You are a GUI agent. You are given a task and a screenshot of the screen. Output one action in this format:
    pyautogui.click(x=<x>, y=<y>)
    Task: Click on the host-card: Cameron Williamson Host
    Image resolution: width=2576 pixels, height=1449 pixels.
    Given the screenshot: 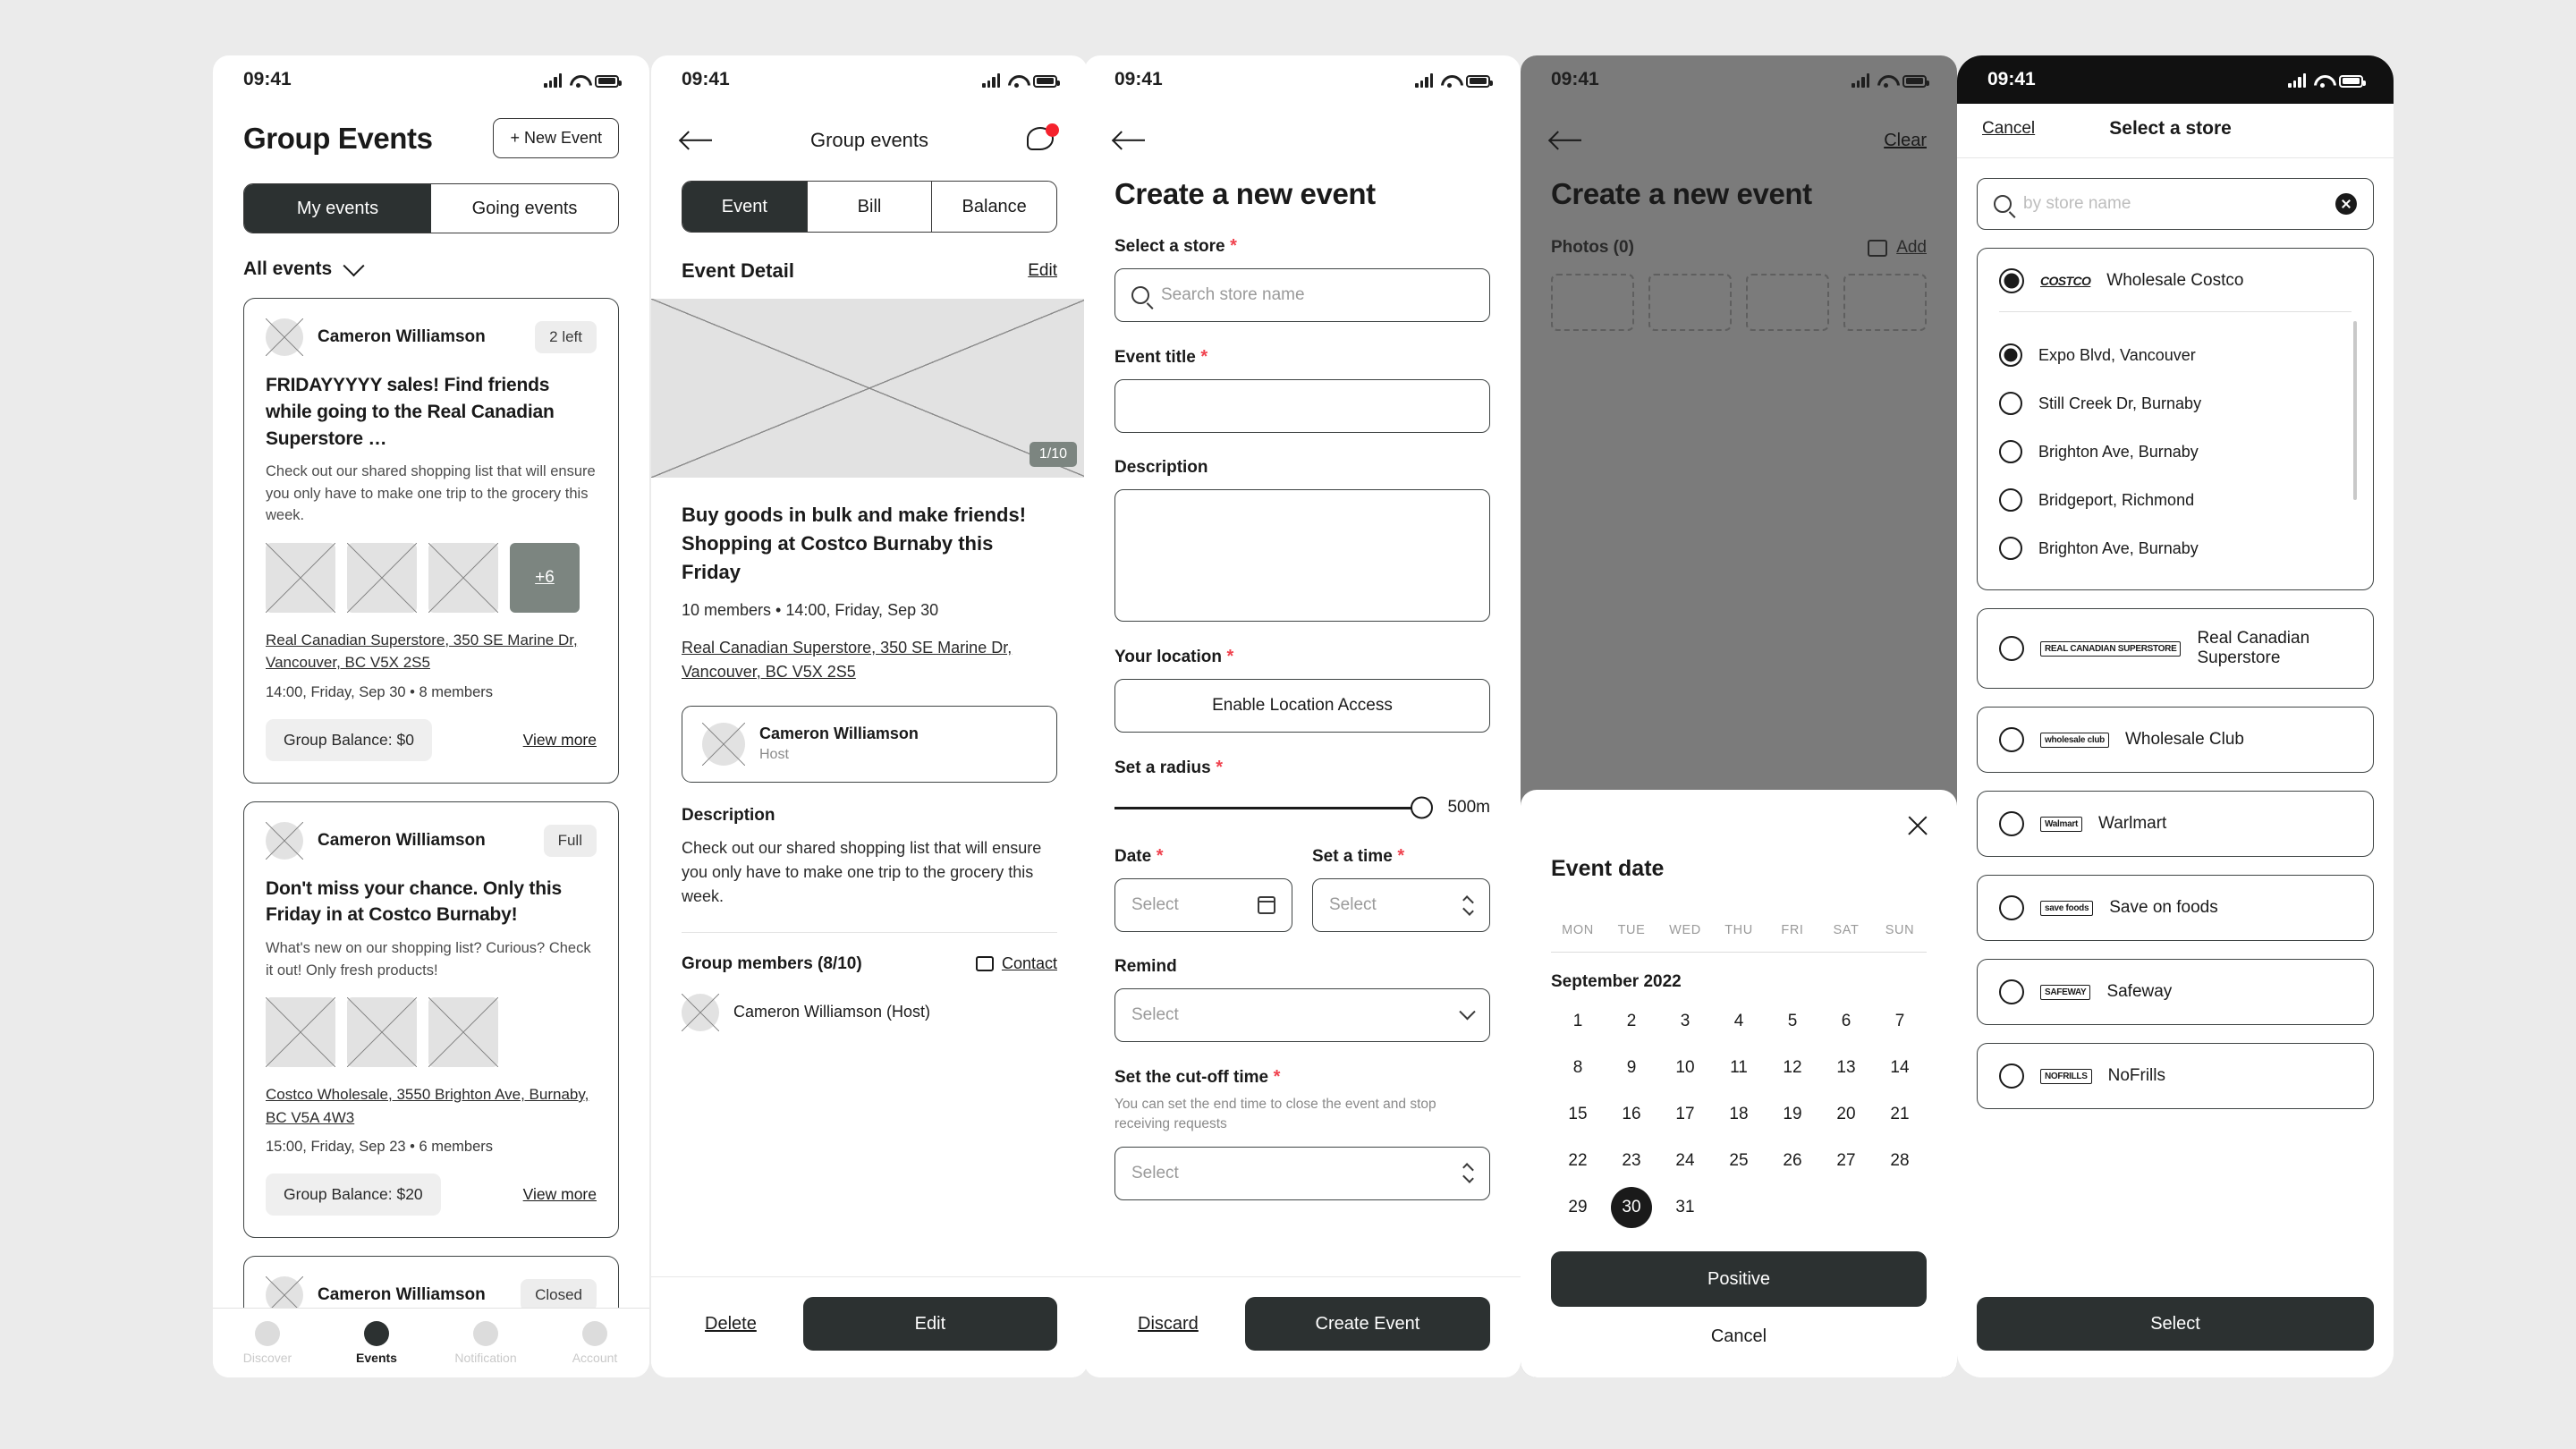 What is the action you would take?
    pyautogui.click(x=869, y=744)
    